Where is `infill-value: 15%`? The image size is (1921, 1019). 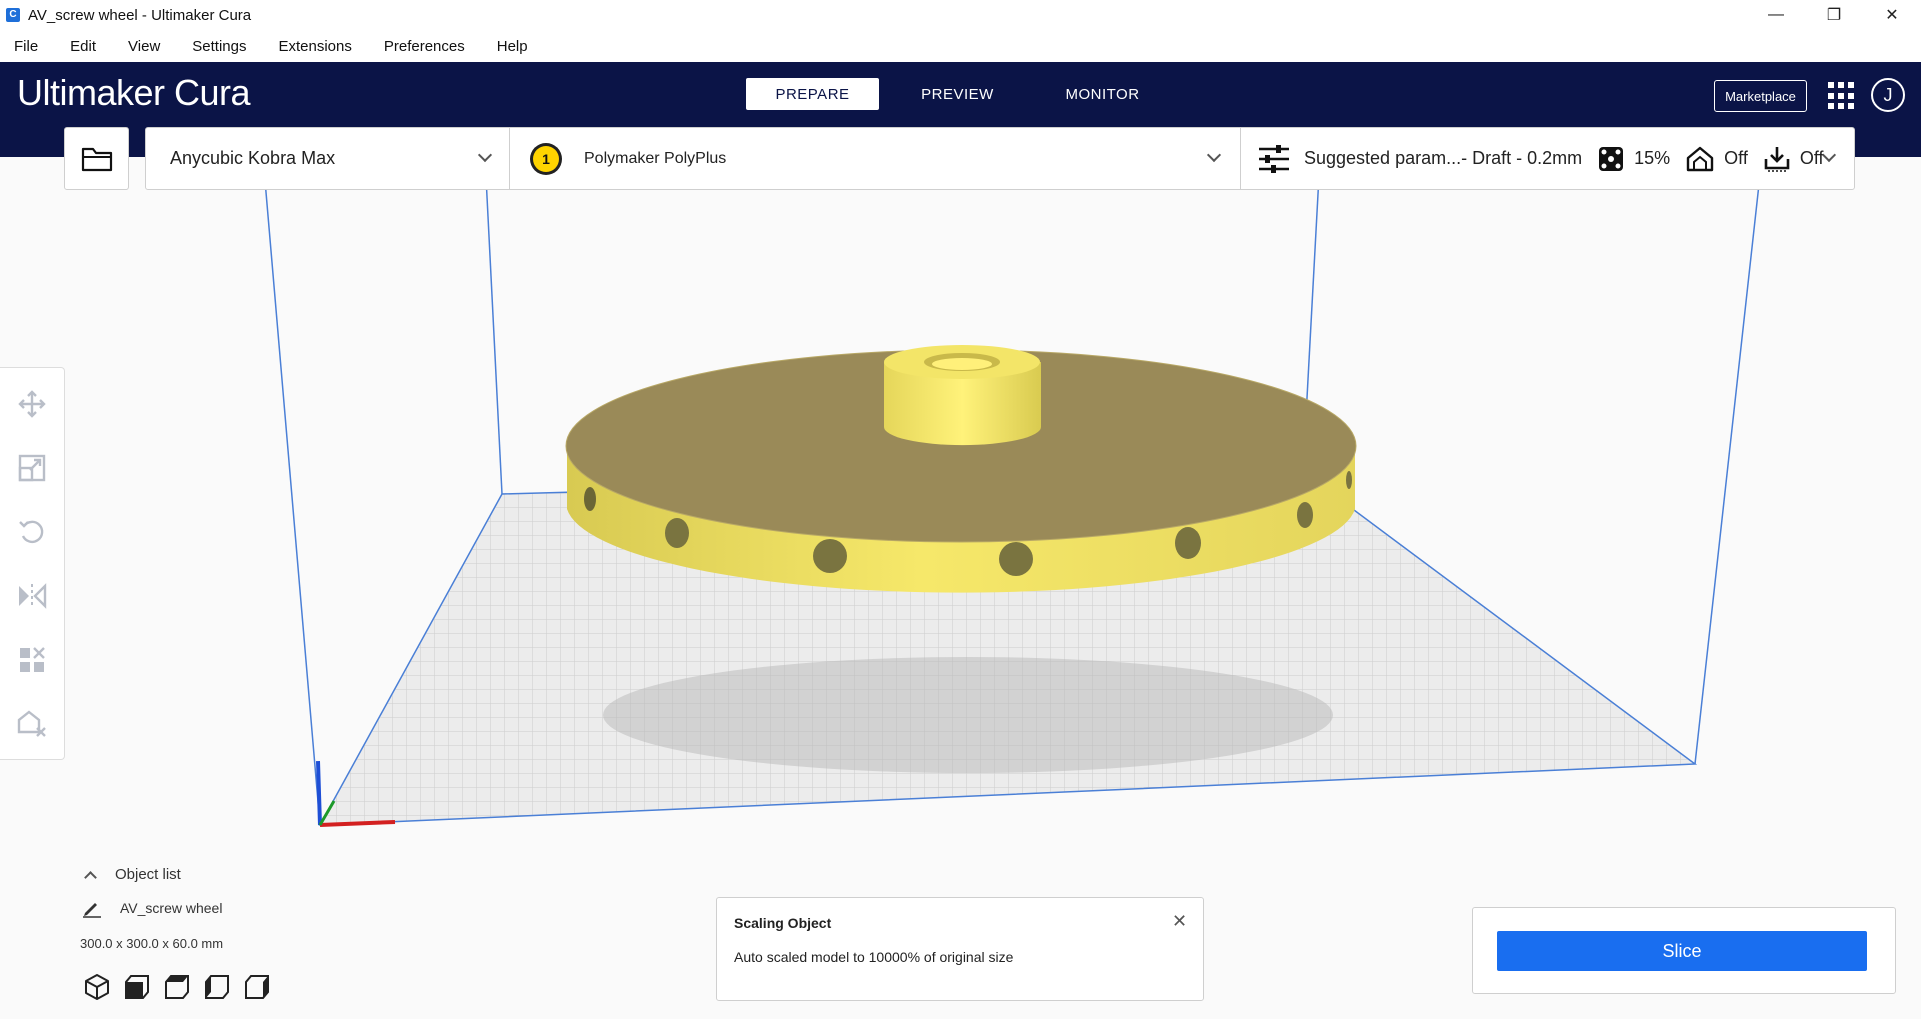
infill-value: 15% is located at coordinates (1652, 158).